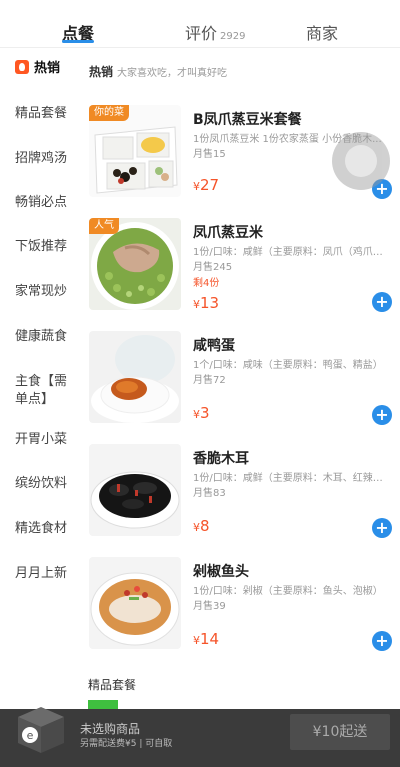  What do you see at coordinates (210, 185) in the screenshot?
I see `price-value: 27` at bounding box center [210, 185].